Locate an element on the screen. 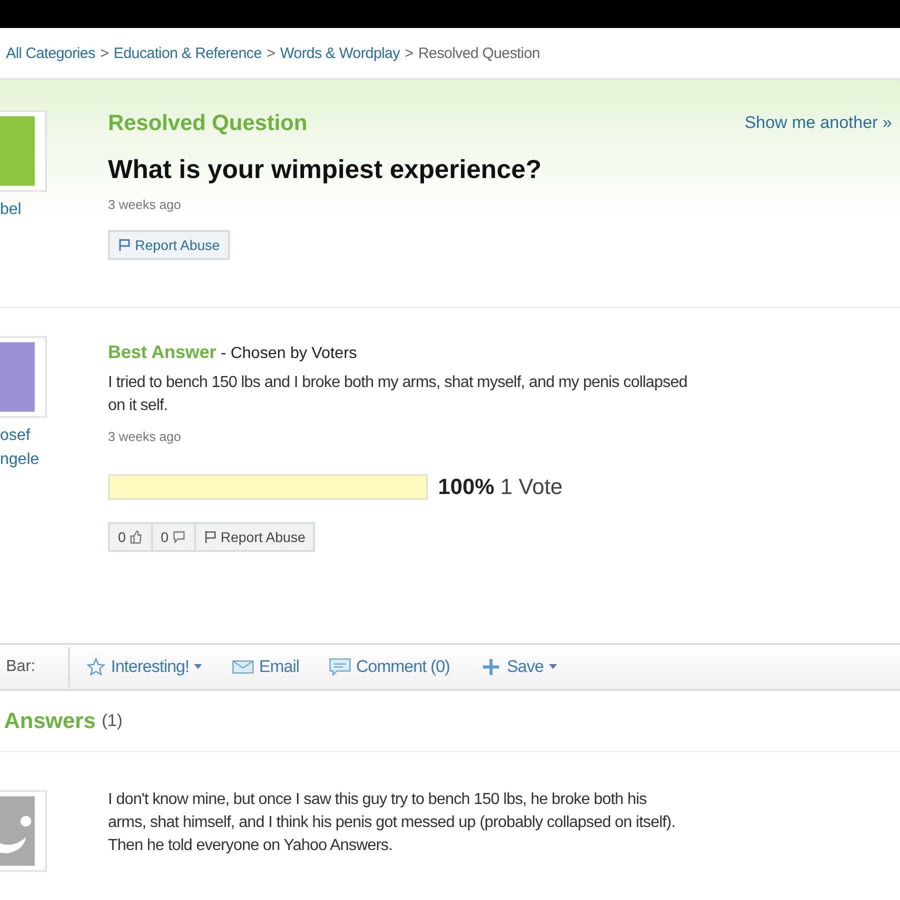 The height and width of the screenshot is (900, 900). answers-heading: Answers is located at coordinates (50, 721).